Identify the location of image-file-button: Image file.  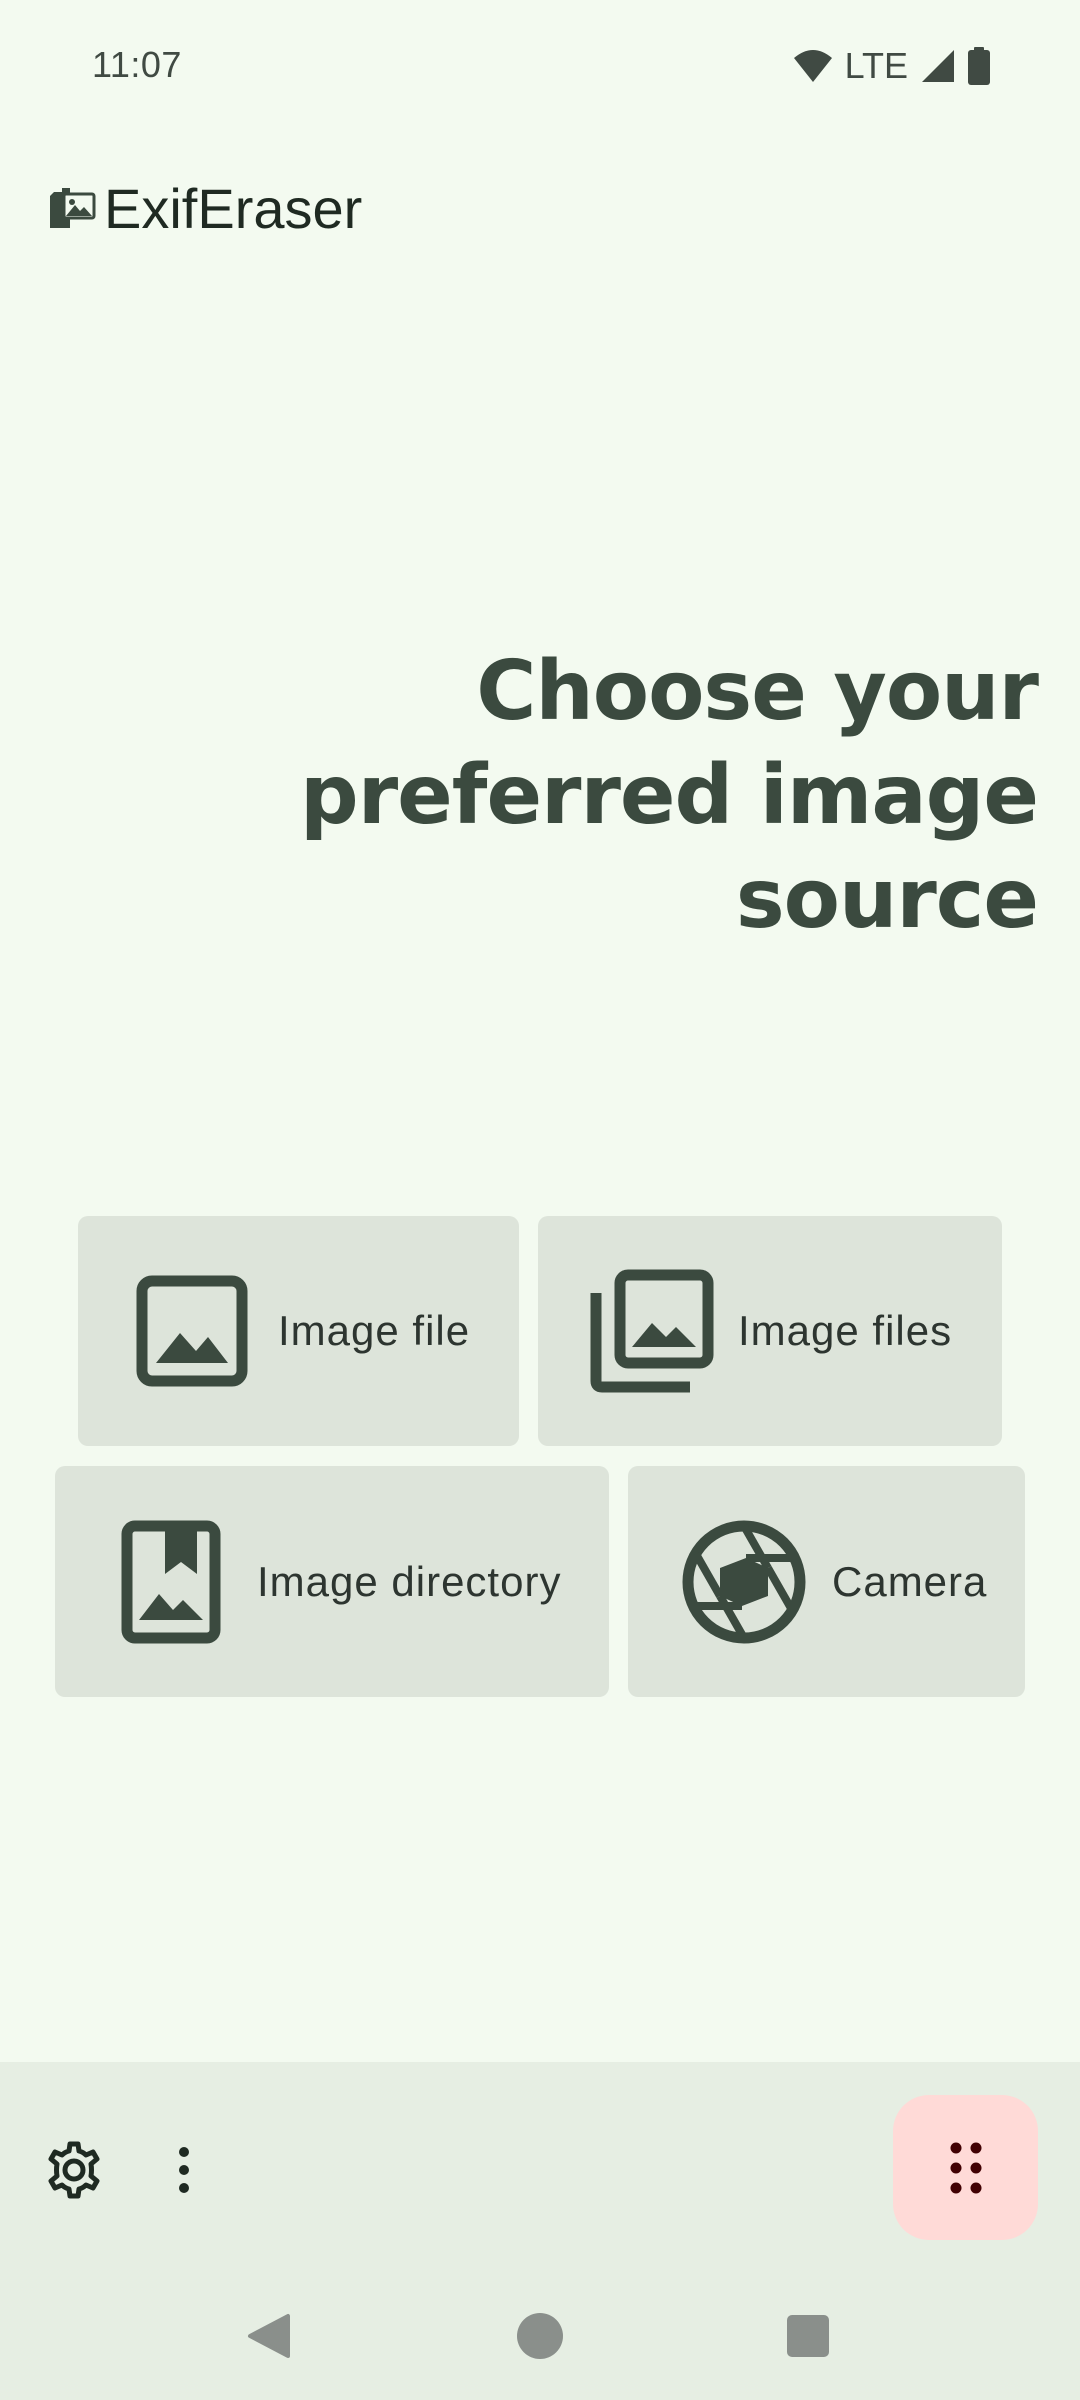
(298, 1331).